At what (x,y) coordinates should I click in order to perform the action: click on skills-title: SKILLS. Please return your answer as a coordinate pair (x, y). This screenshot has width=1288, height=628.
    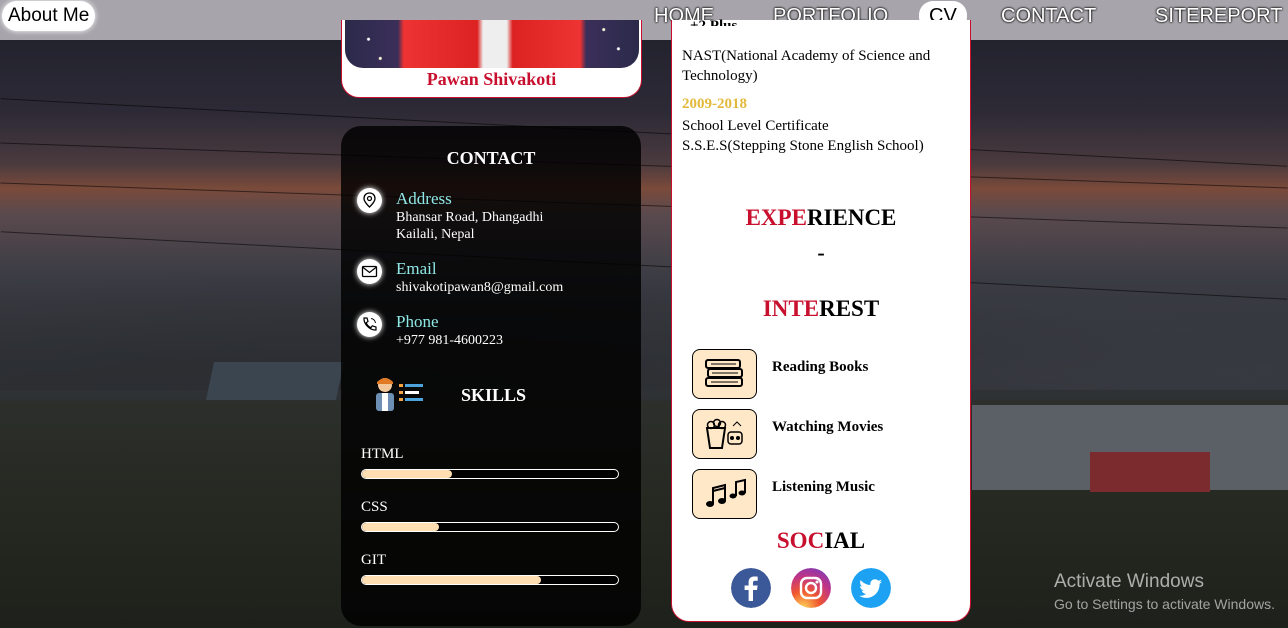
    Looking at the image, I should click on (494, 395).